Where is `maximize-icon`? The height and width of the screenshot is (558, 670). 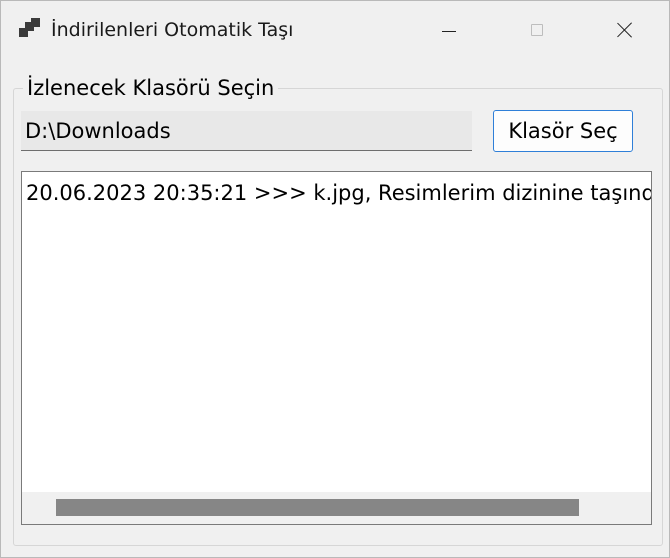
maximize-icon is located at coordinates (537, 30).